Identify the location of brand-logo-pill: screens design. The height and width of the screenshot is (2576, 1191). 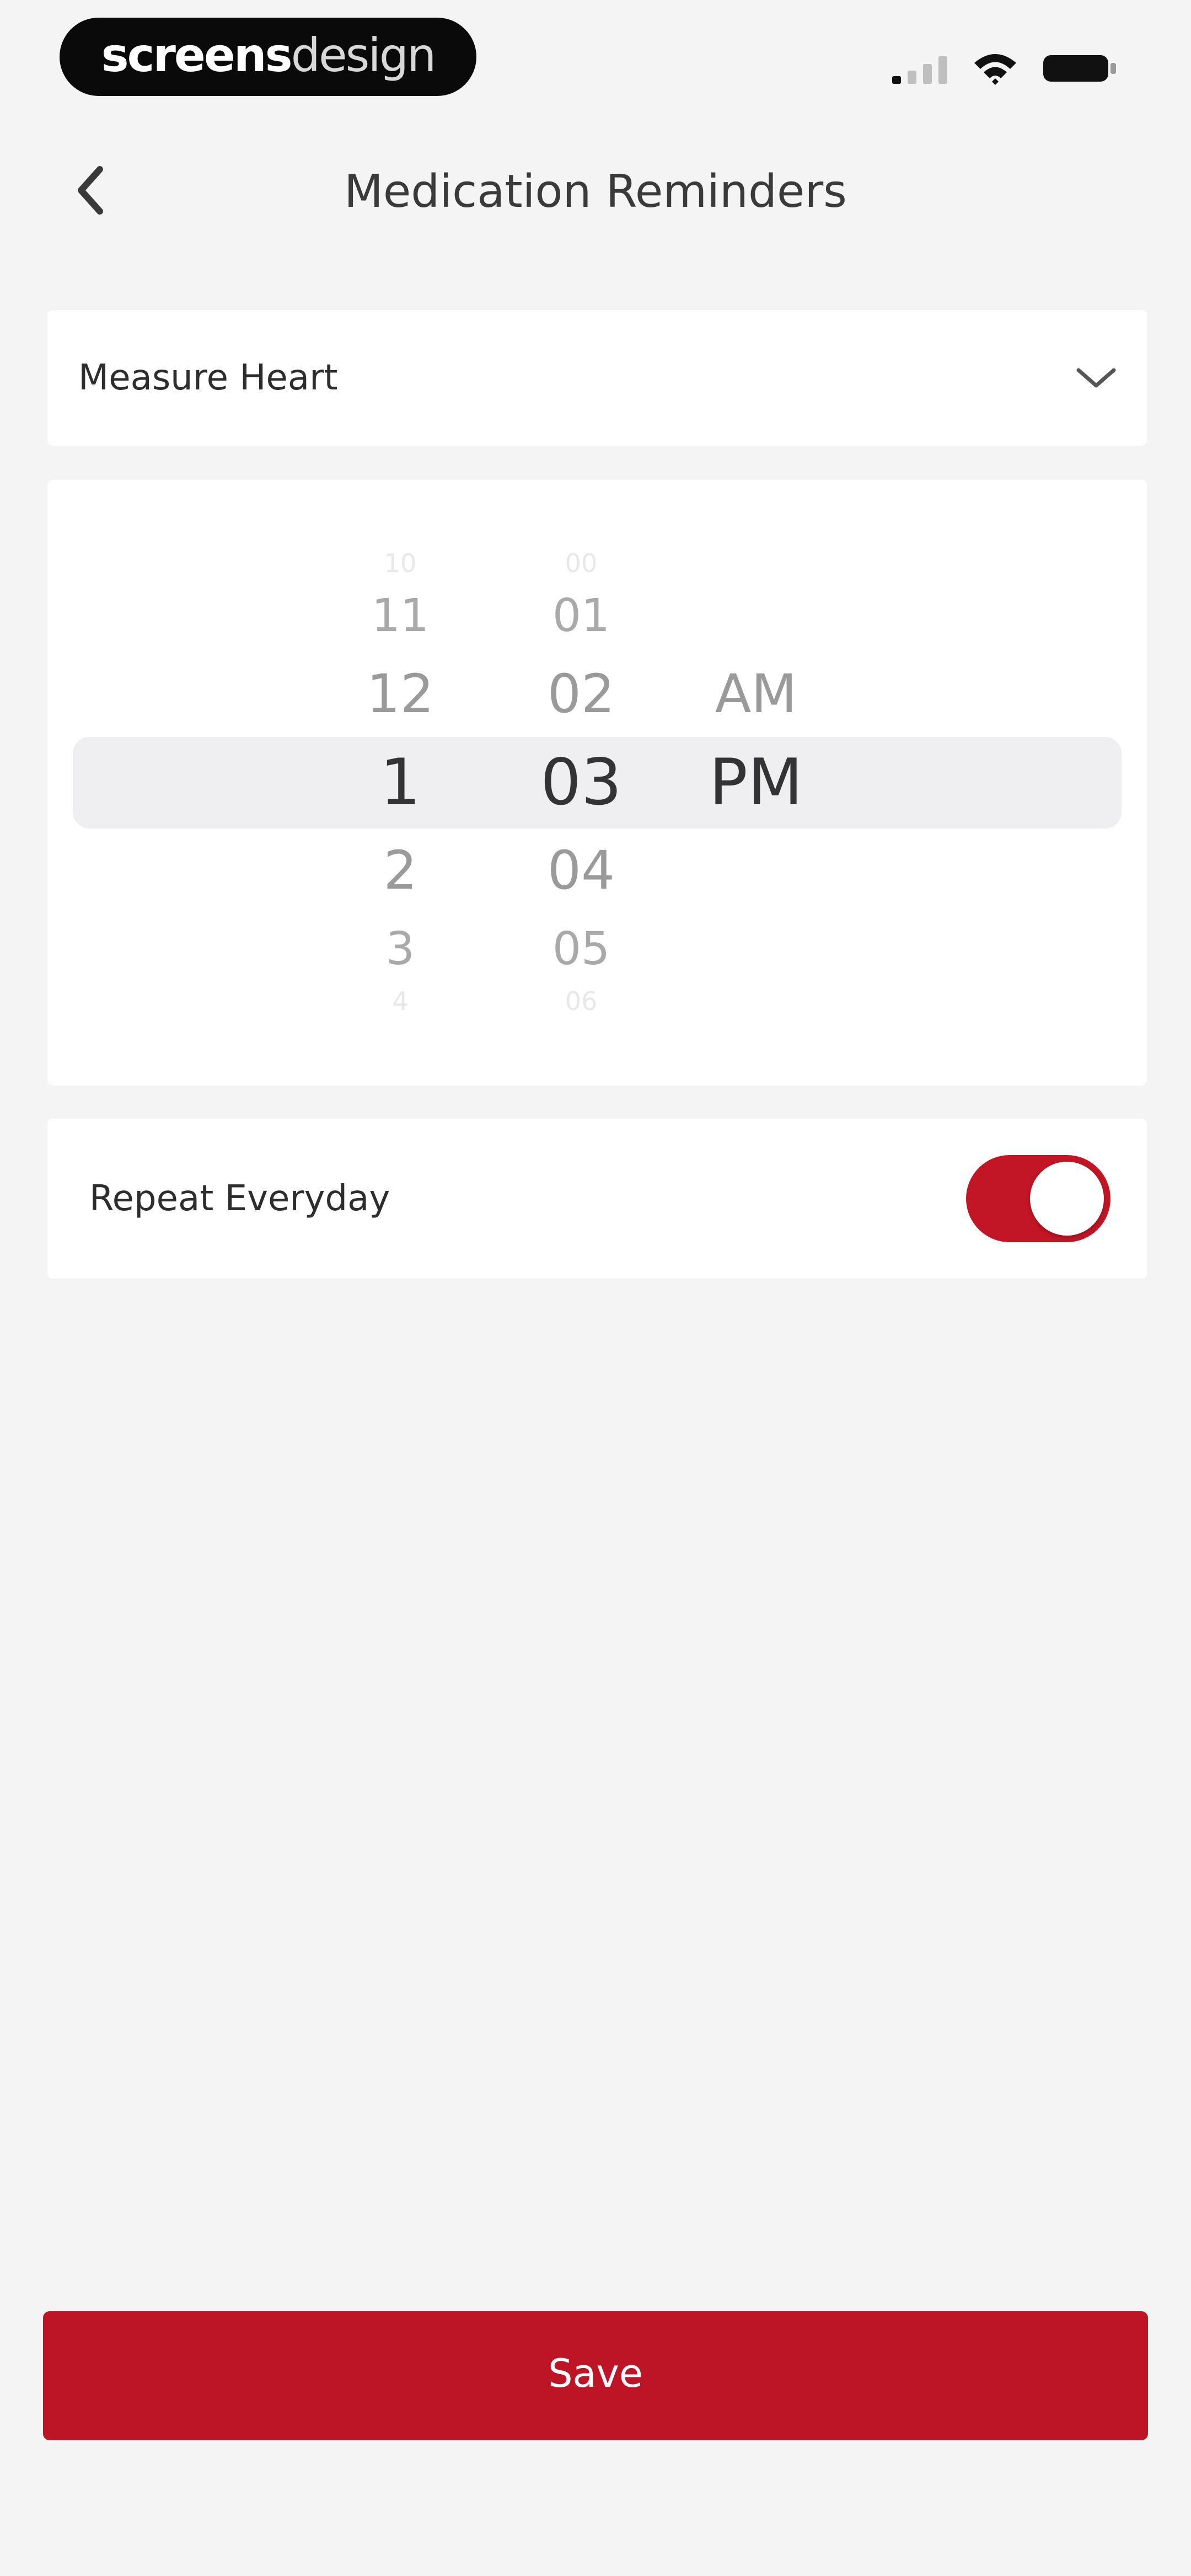
(268, 57).